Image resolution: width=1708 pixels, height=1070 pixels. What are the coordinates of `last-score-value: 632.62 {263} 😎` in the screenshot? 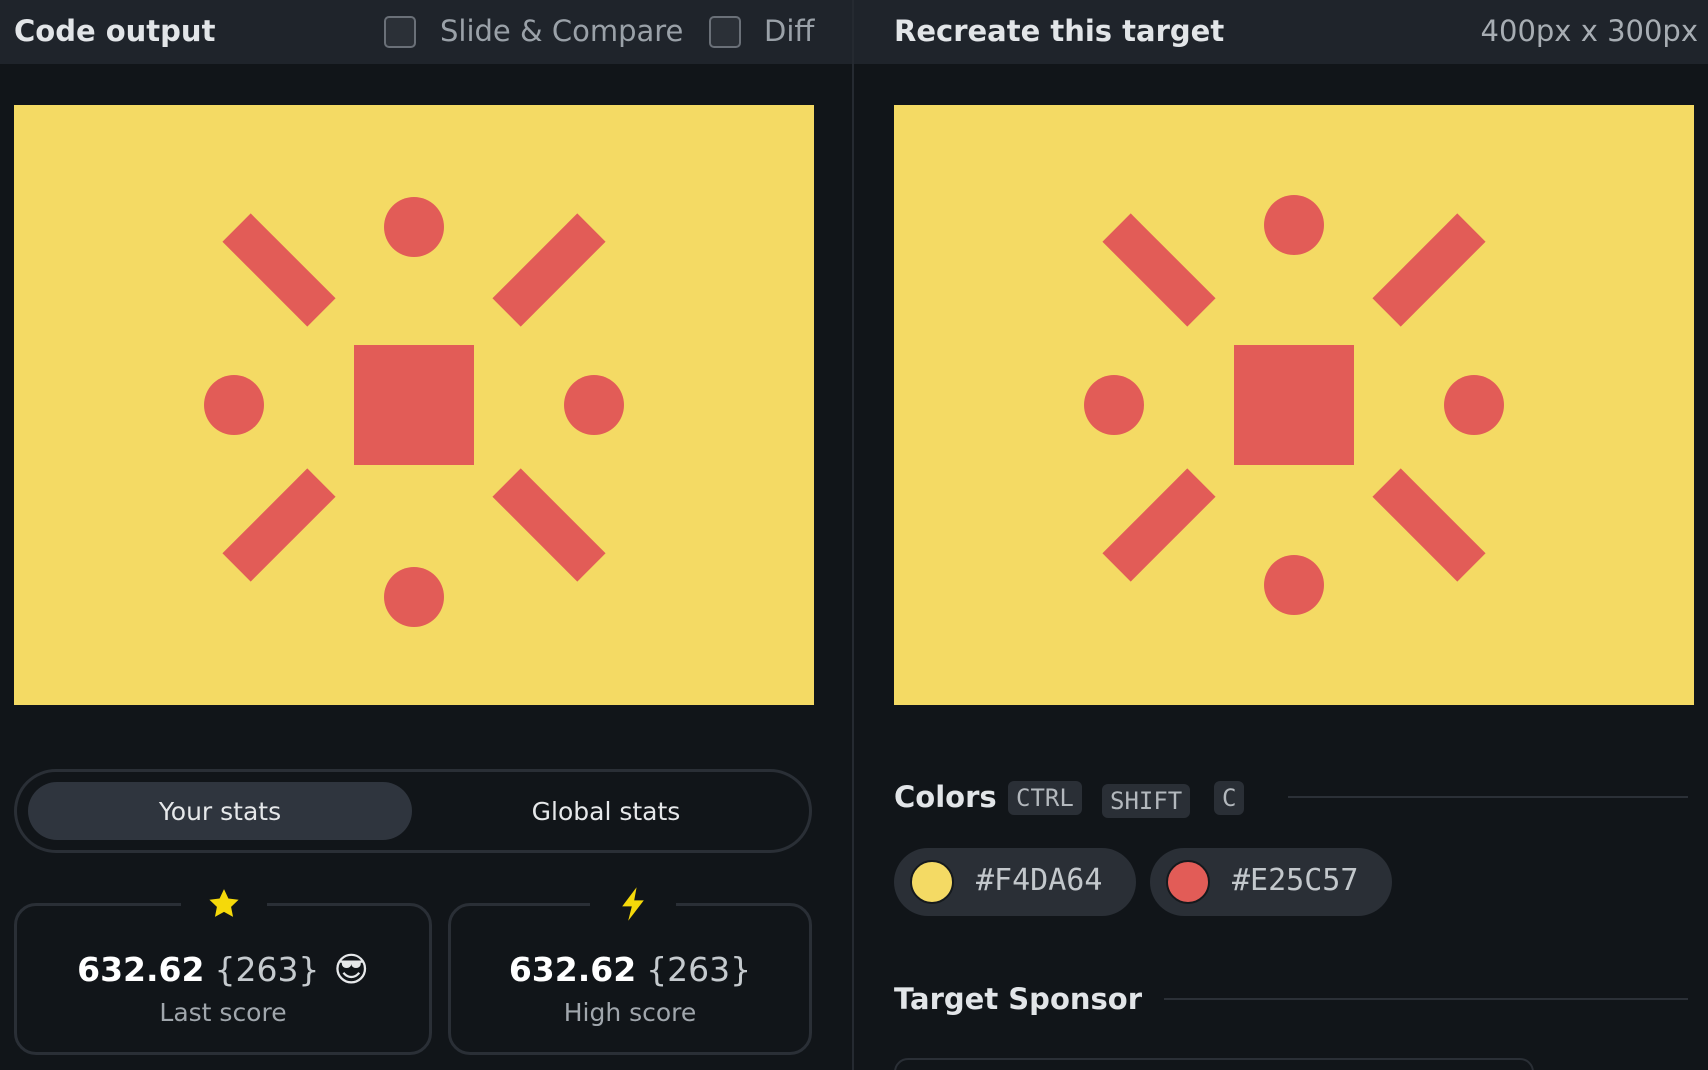 It's located at (223, 970).